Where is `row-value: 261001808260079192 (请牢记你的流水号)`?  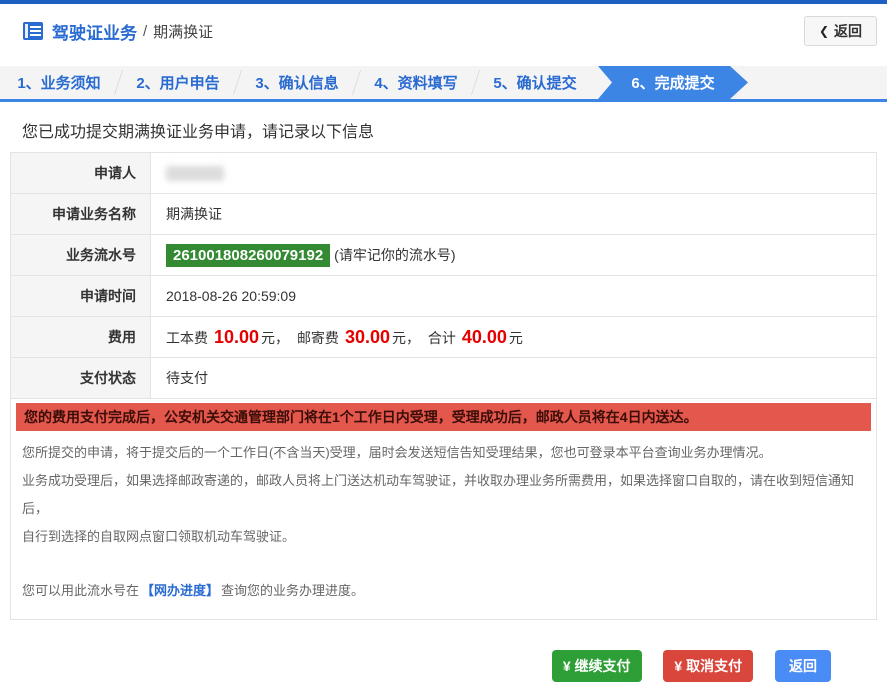
row-value: 261001808260079192 (请牢记你的流水号) is located at coordinates (513, 255).